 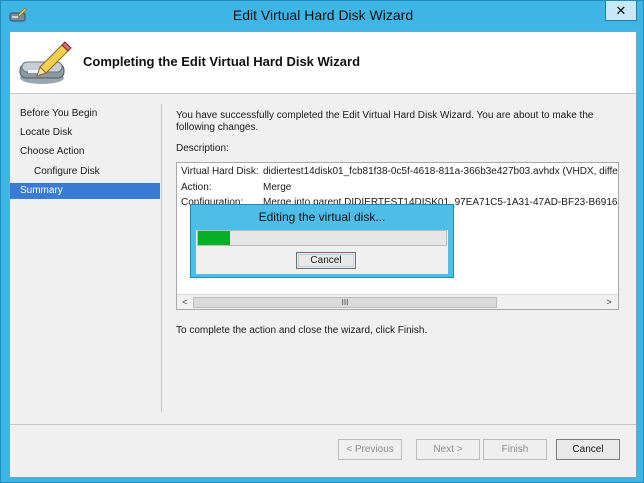 I want to click on nav-item-before-you-begin: Before You Begin, so click(x=85, y=114).